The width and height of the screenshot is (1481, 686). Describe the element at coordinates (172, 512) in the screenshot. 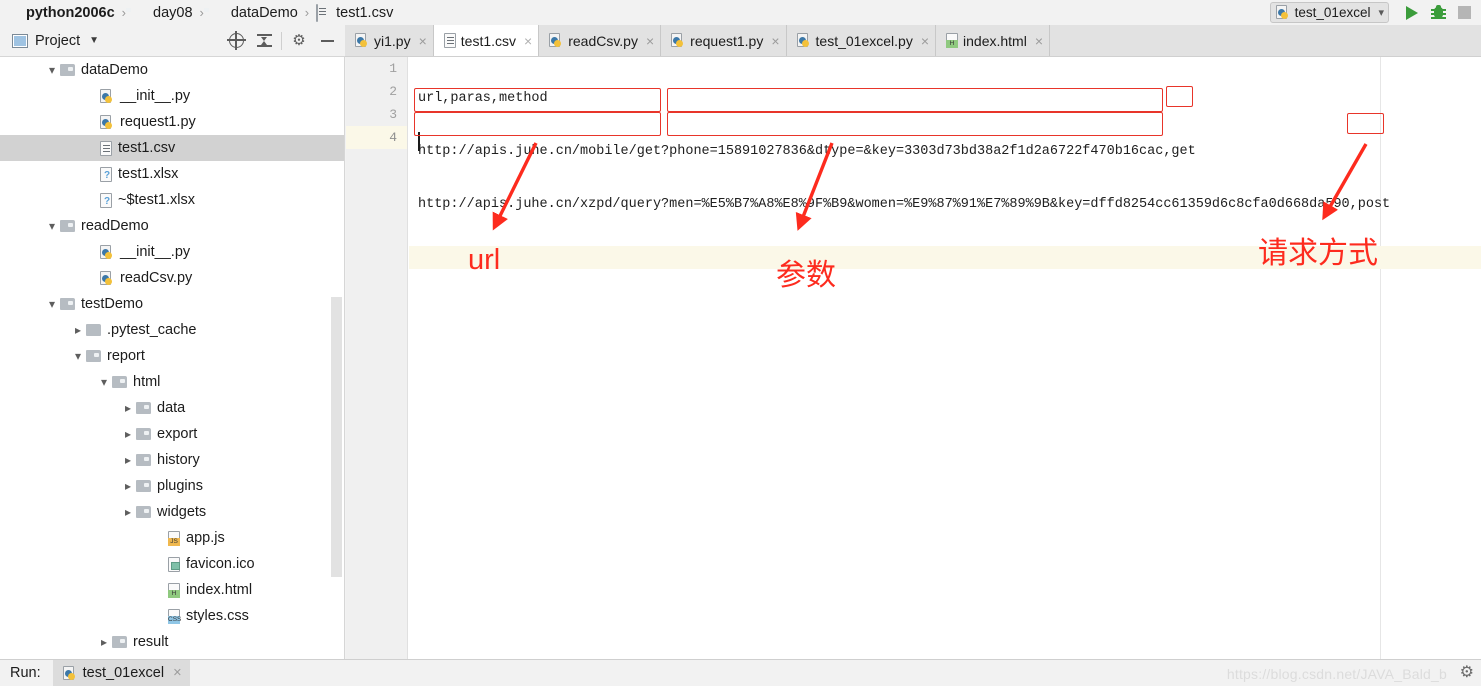

I see `tree-node-widgets: ▸ widgets` at that location.